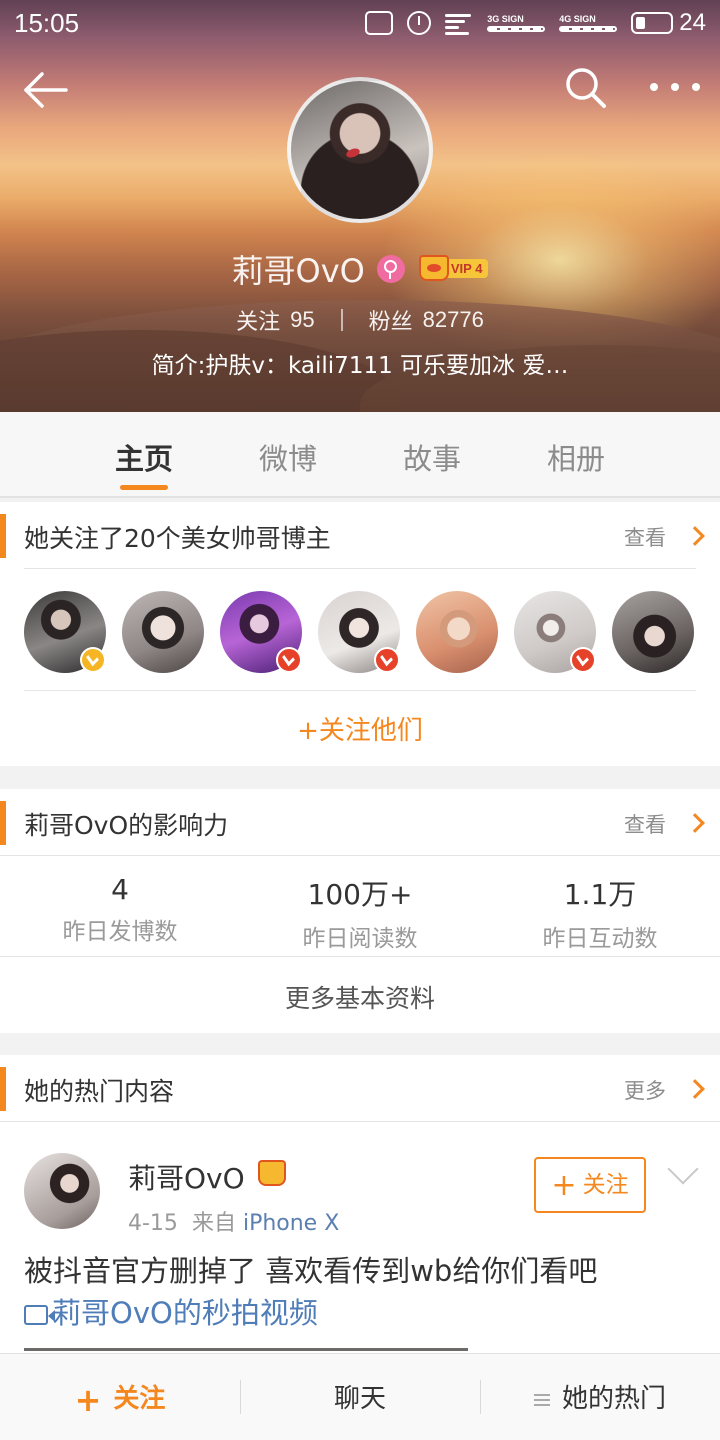  What do you see at coordinates (47, 23) in the screenshot?
I see `status-time: 15:05` at bounding box center [47, 23].